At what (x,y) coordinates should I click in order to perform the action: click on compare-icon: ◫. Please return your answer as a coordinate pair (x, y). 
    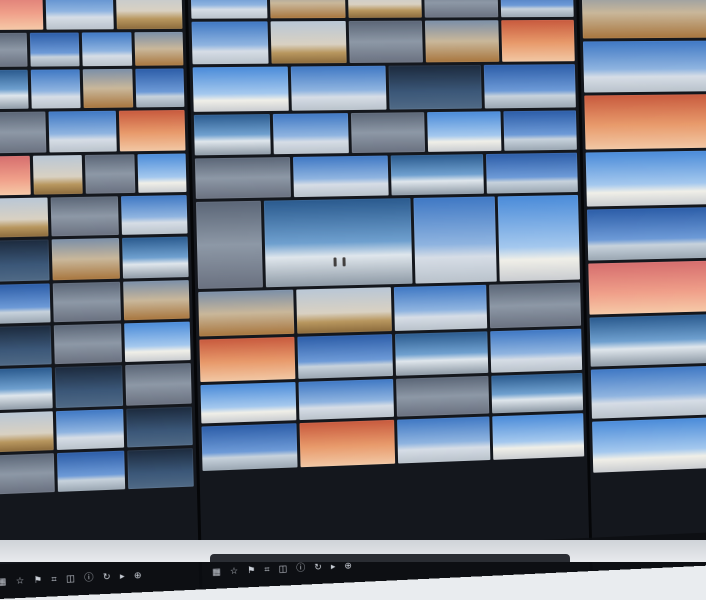
    Looking at the image, I should click on (283, 568).